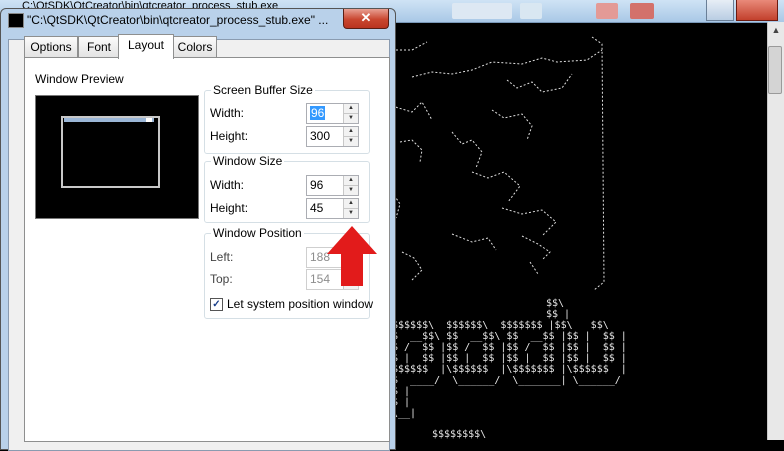 This screenshot has height=451, width=784. What do you see at coordinates (555, 303) in the screenshot?
I see `ascii-logo-row: $$\` at bounding box center [555, 303].